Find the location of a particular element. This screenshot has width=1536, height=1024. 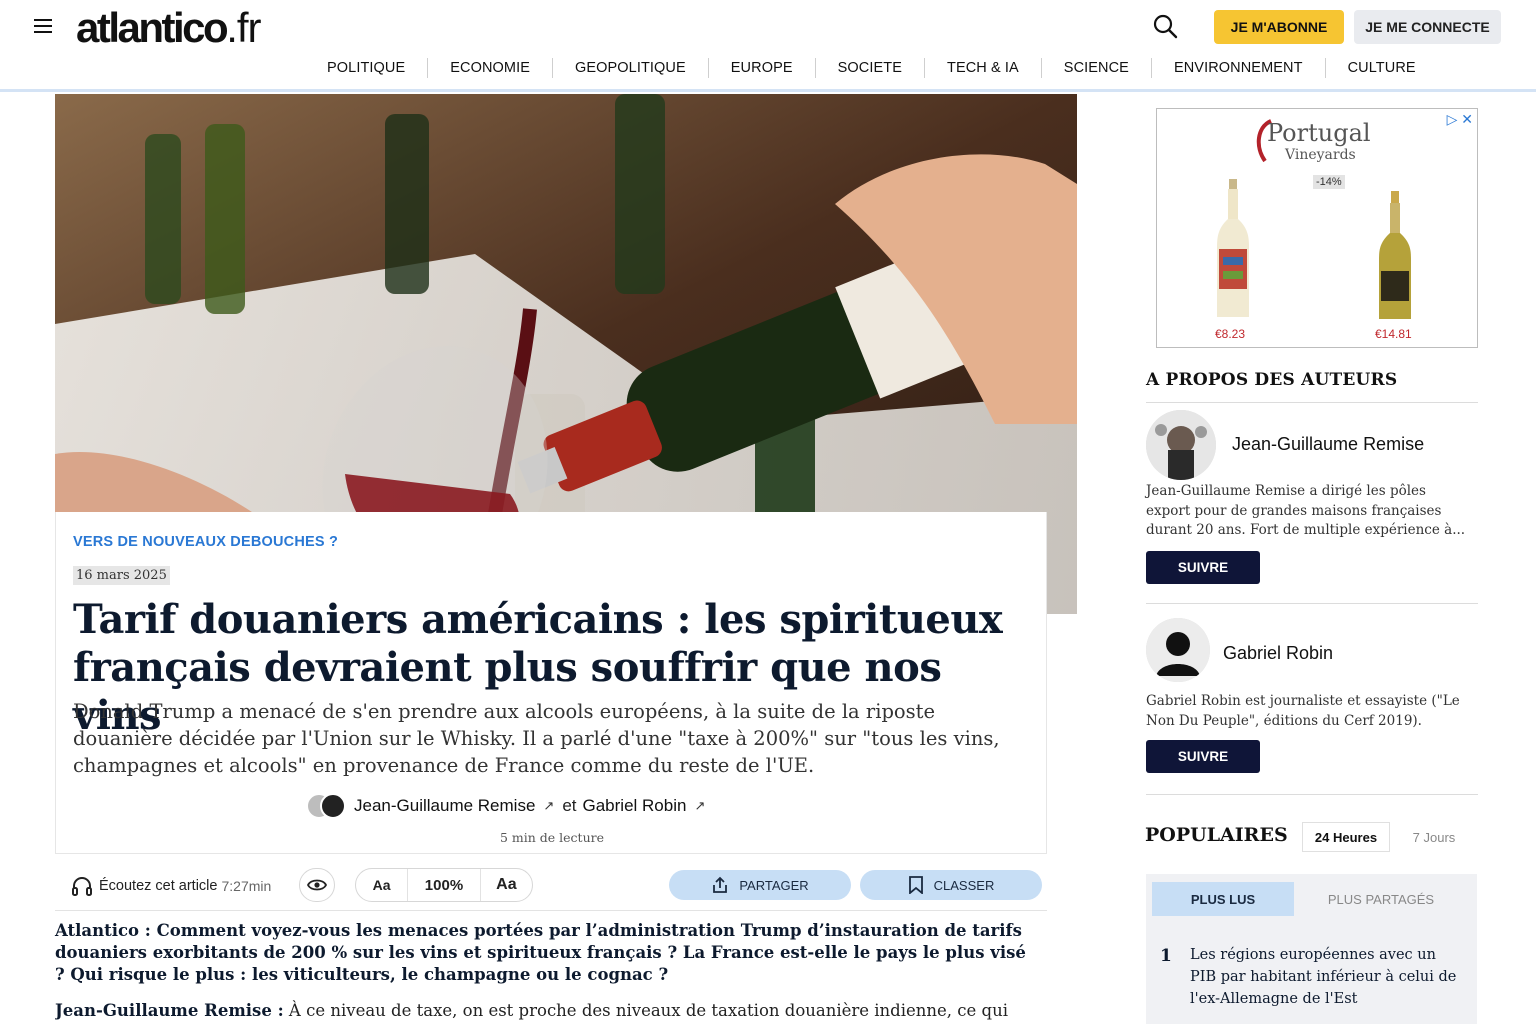

search-icon is located at coordinates (1166, 27).